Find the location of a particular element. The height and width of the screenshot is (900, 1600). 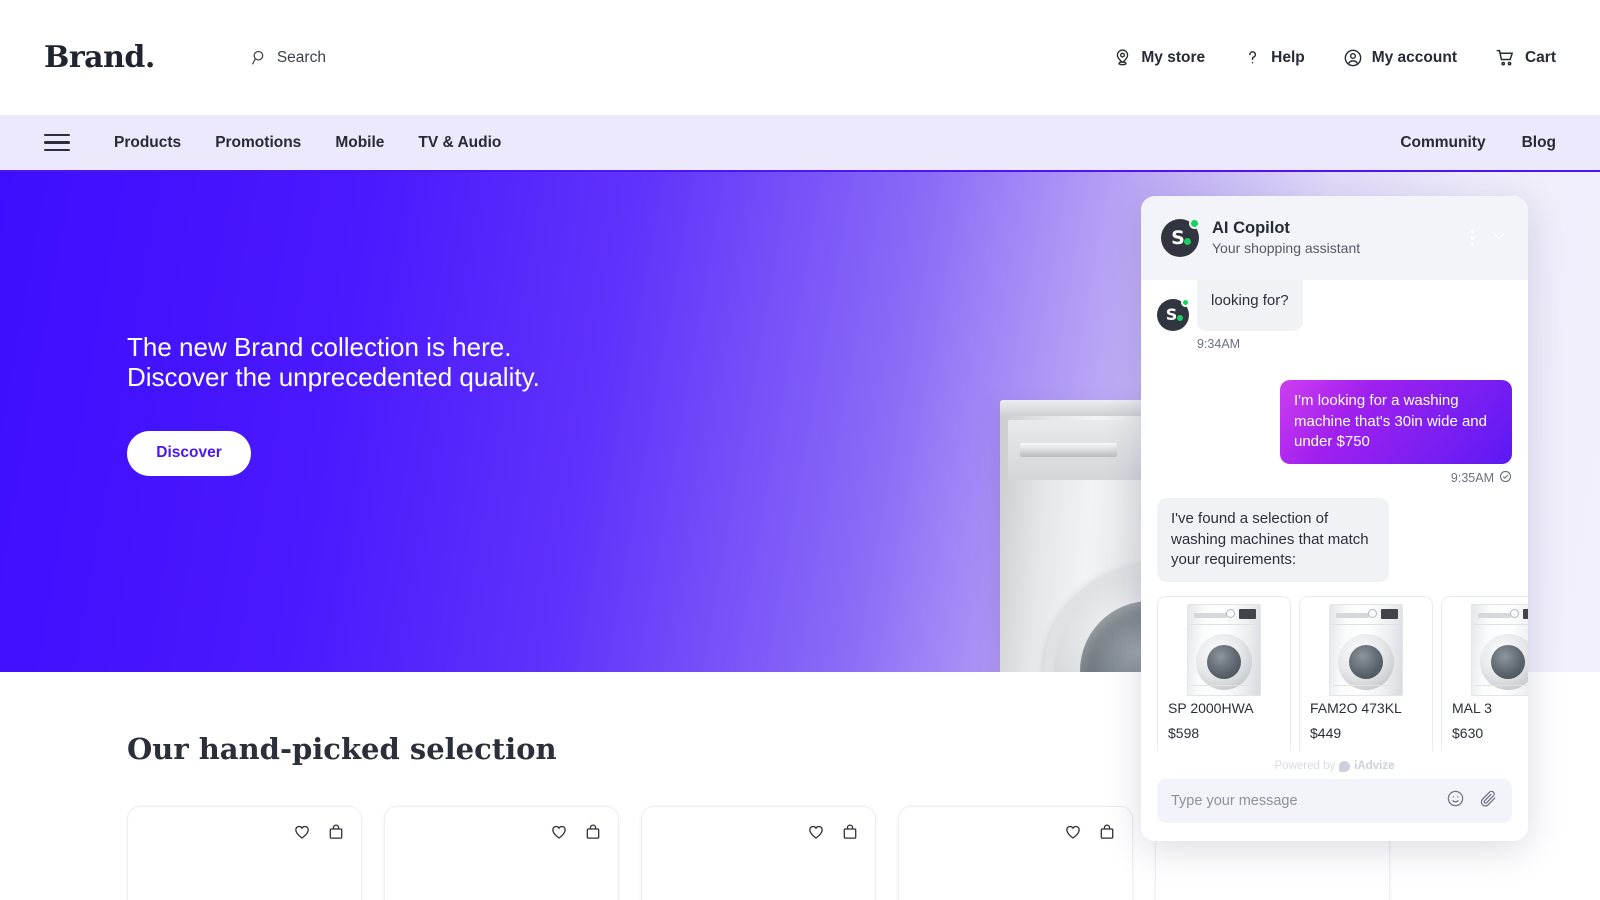

hero-headline-line1: The new Brand collection is here. is located at coordinates (319, 347).